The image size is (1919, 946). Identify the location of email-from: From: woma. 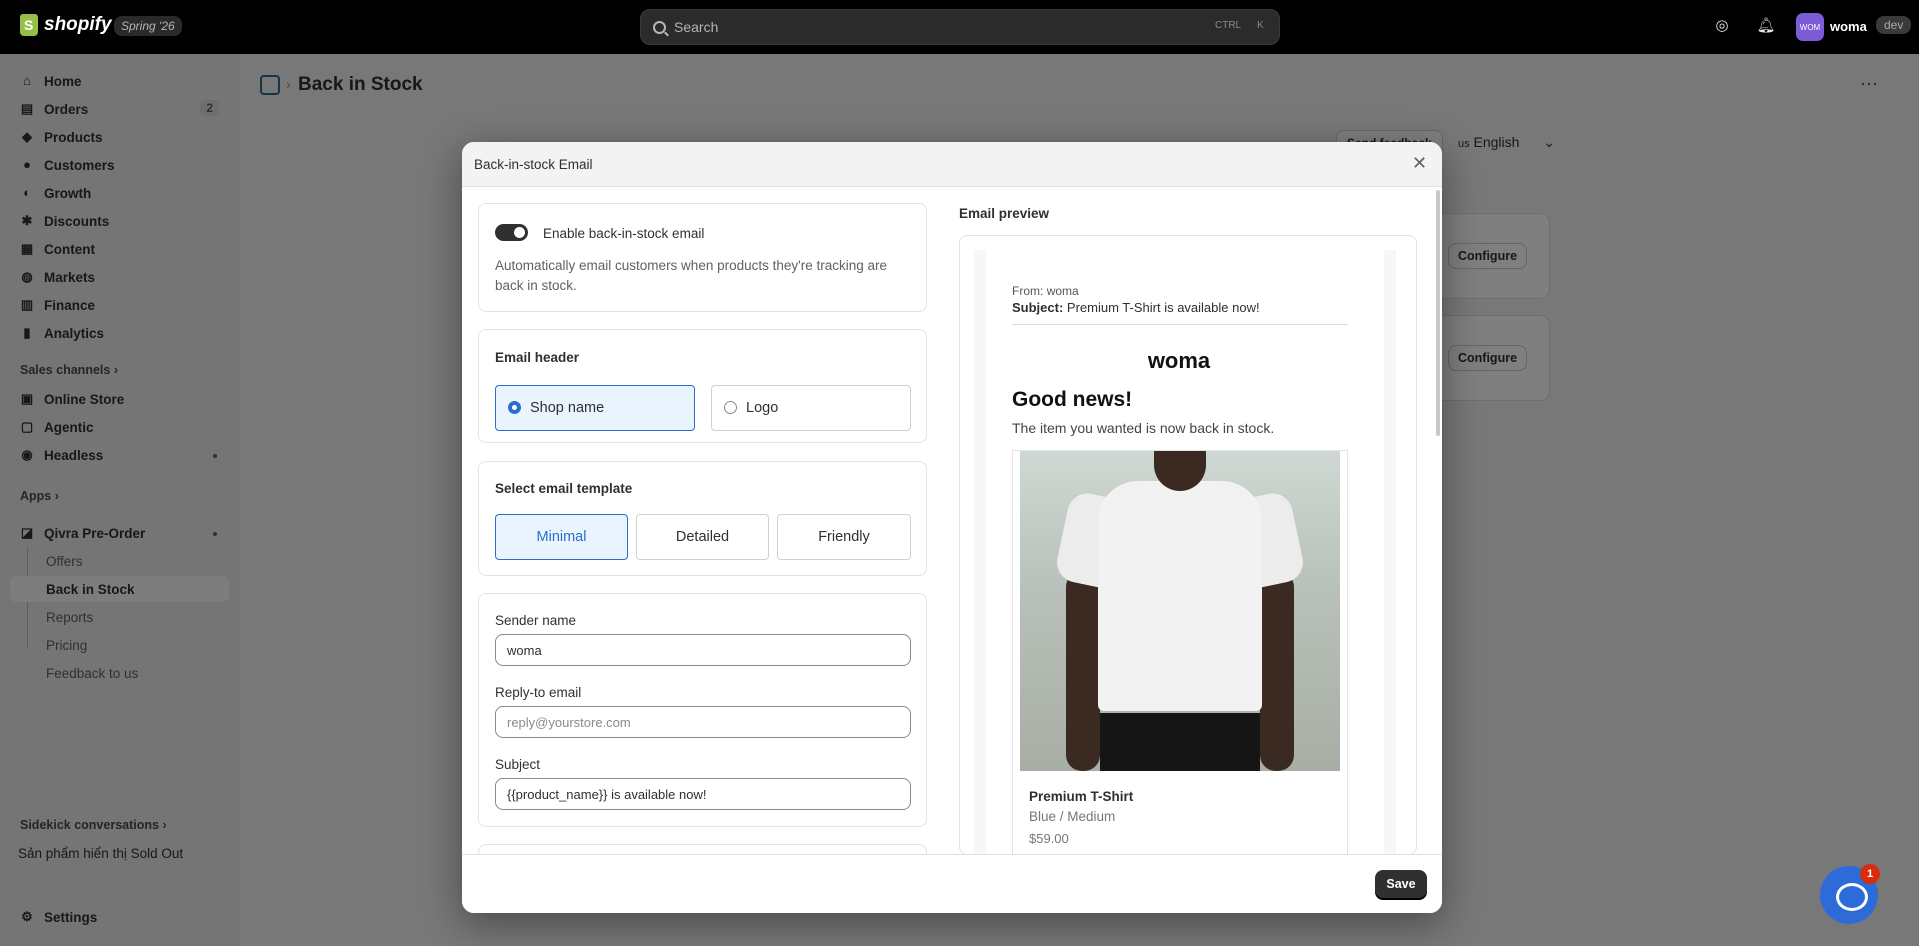
(1045, 291).